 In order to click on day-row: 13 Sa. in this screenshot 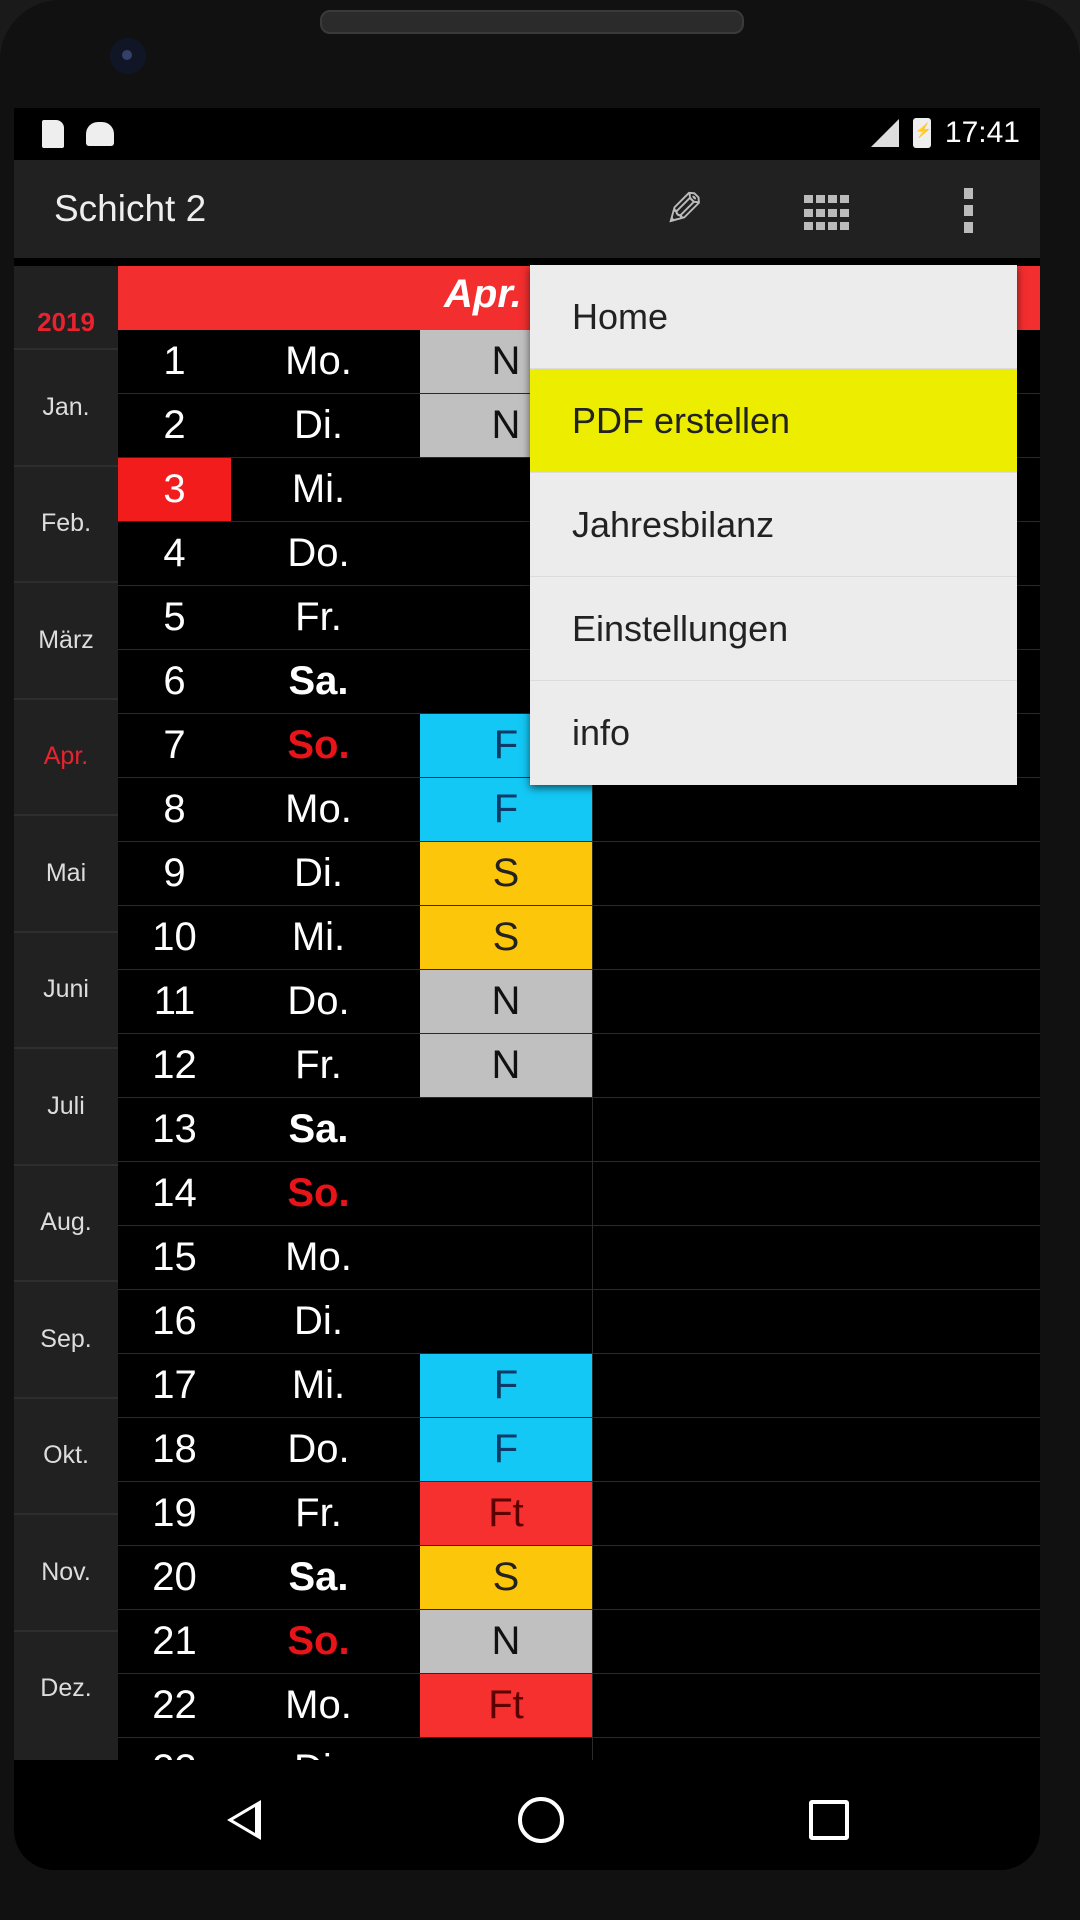, I will do `click(579, 1130)`.